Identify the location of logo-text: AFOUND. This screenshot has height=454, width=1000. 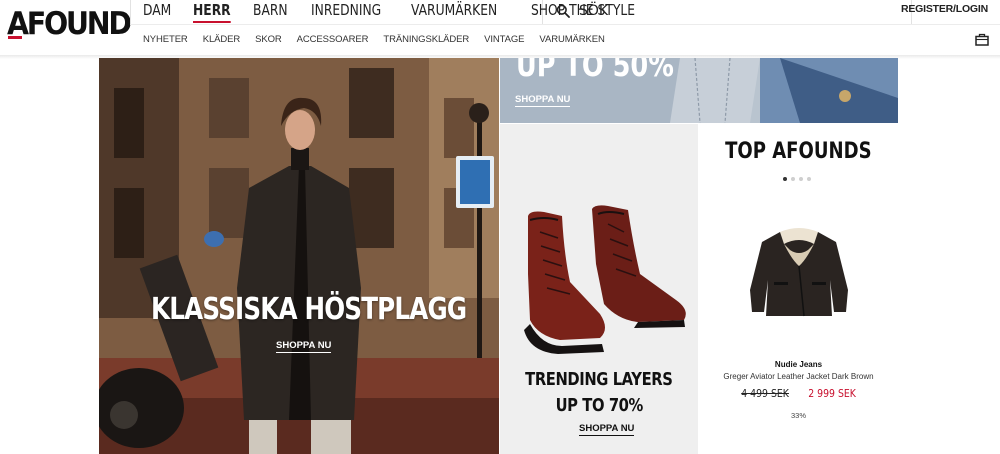
(69, 24).